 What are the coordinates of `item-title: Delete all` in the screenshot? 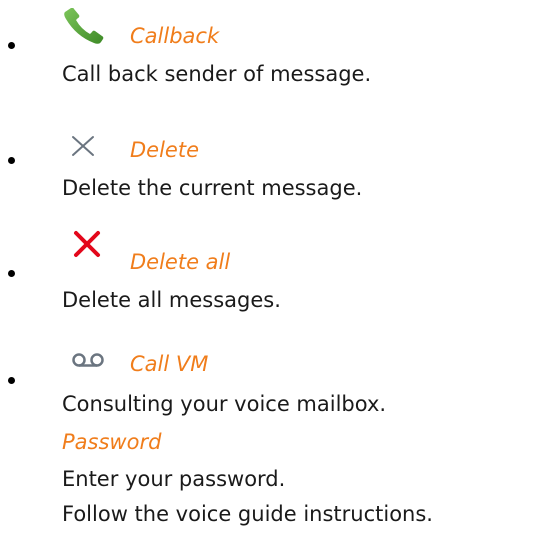 It's located at (180, 262).